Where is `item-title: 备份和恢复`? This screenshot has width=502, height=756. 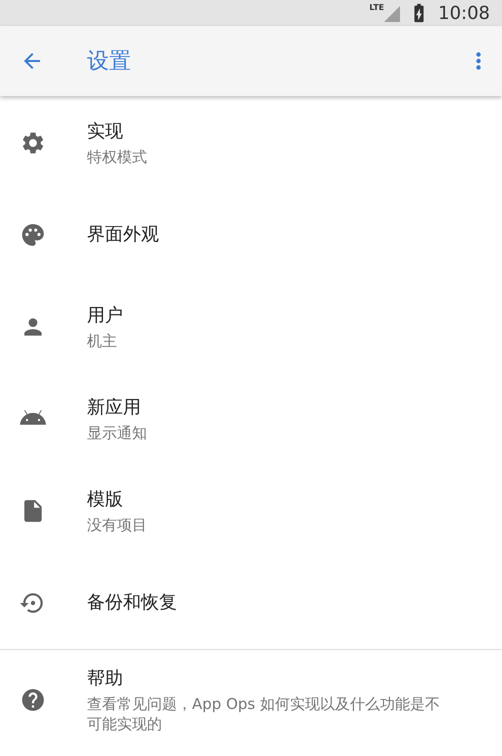 item-title: 备份和恢复 is located at coordinates (132, 603).